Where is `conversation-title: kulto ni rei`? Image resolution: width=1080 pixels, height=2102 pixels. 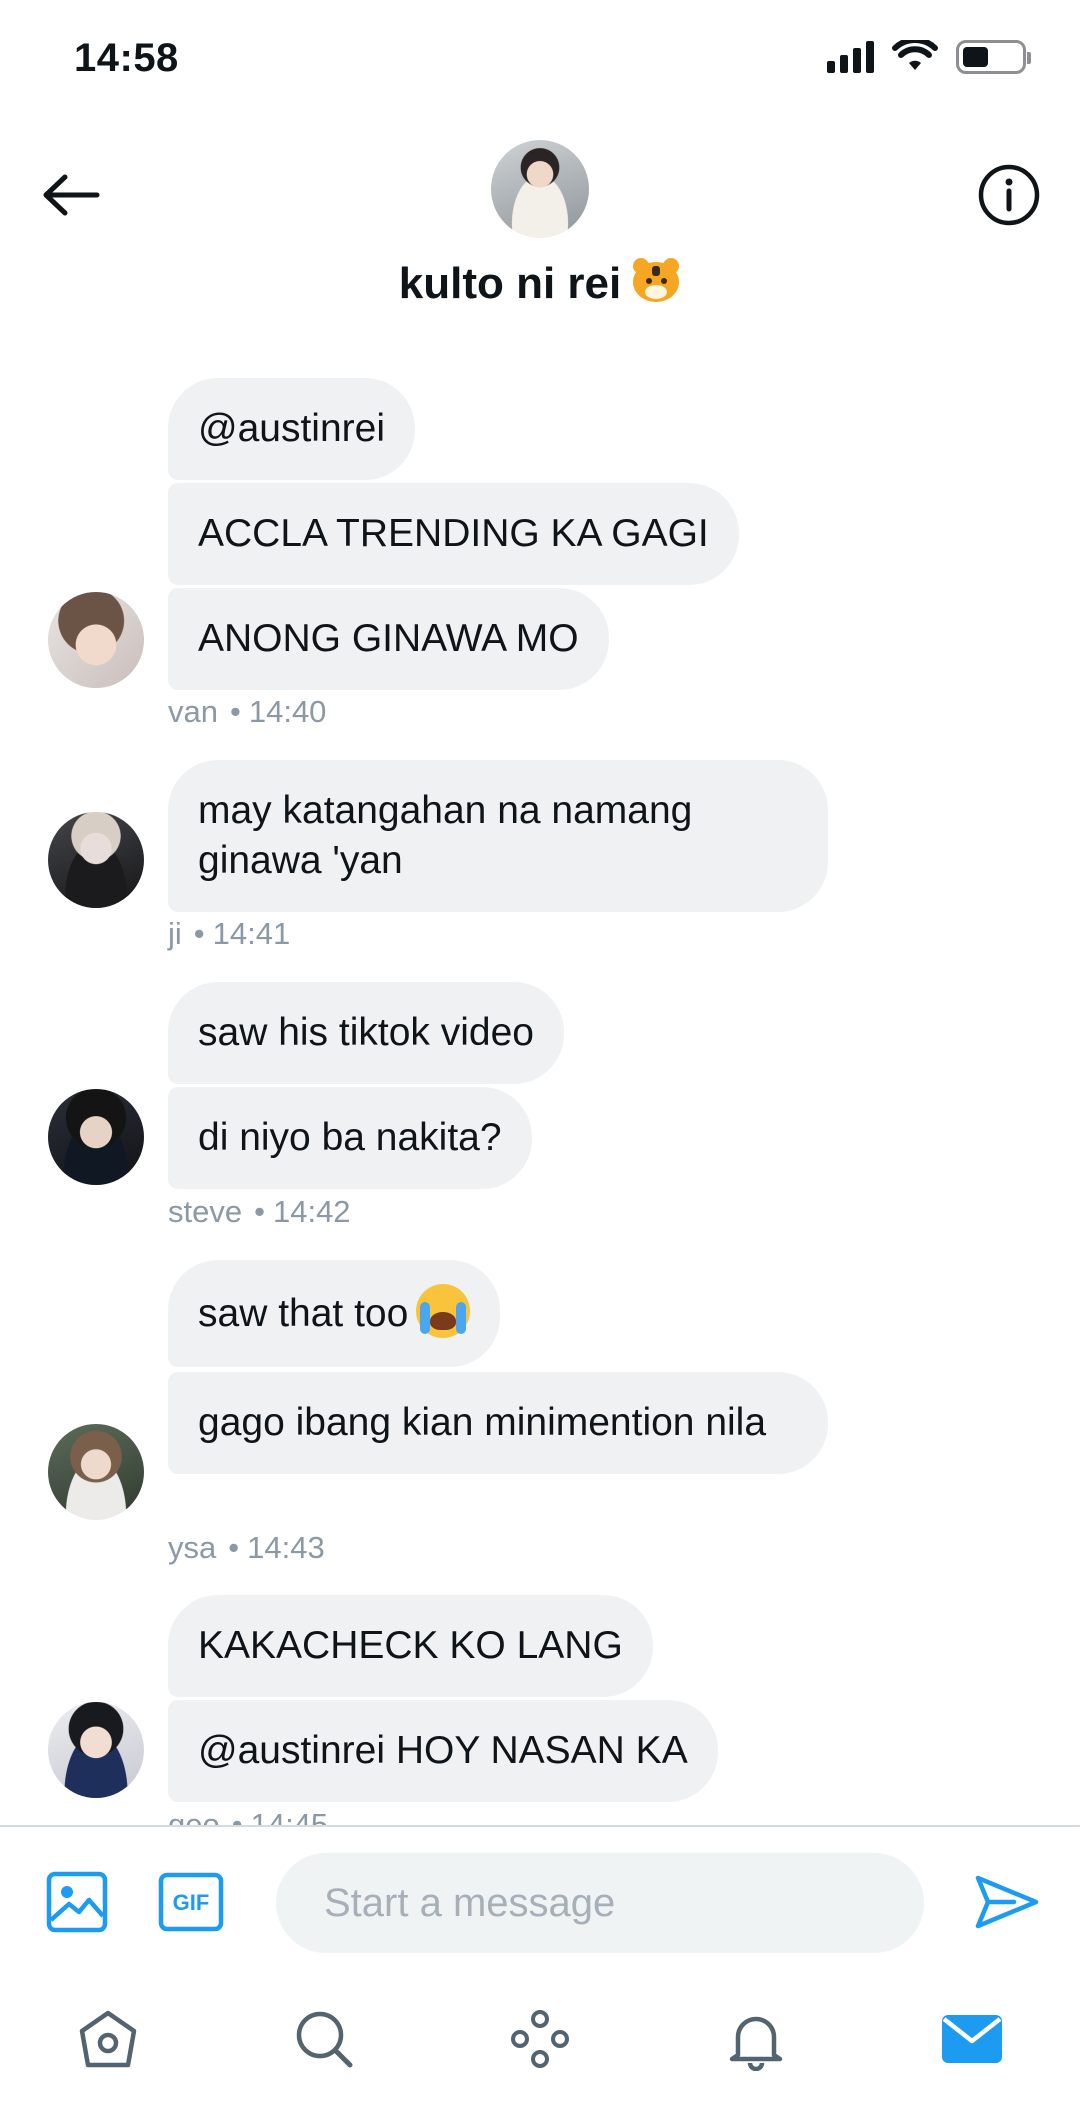
conversation-title: kulto ni rei is located at coordinates (540, 283).